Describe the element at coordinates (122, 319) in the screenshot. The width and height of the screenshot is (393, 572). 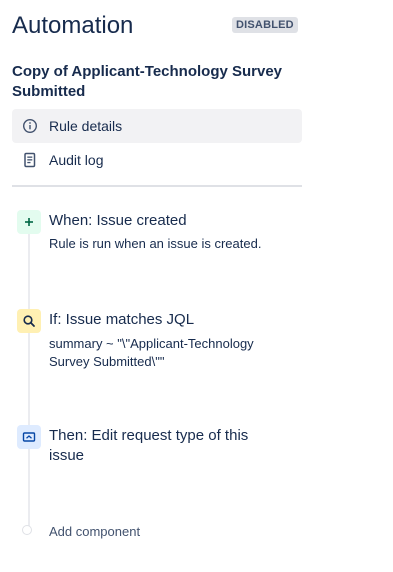
I see `component-title: If: Issue matches JQL` at that location.